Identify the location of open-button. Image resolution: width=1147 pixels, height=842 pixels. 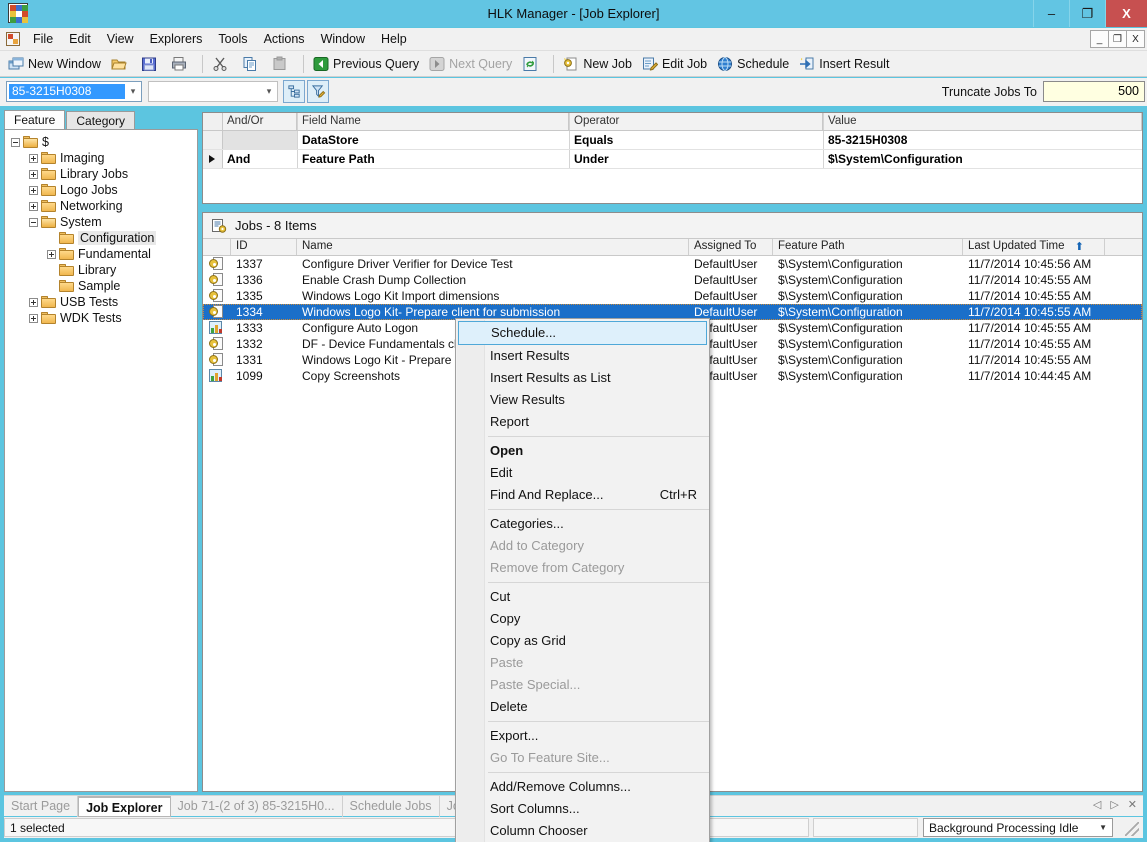
(121, 64).